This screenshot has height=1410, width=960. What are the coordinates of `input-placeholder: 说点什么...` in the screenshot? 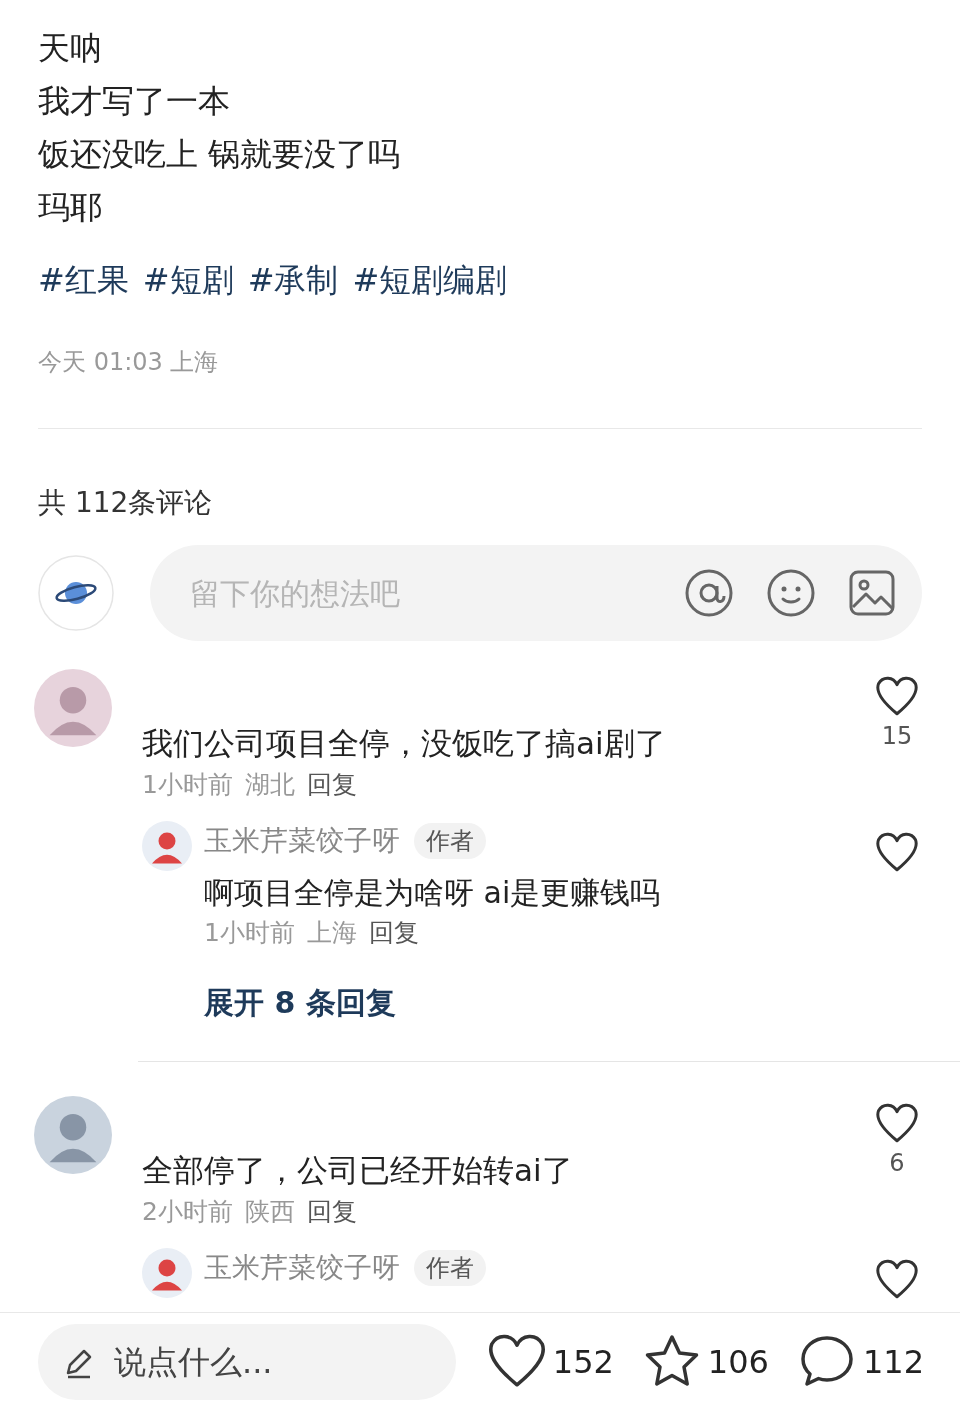 It's located at (193, 1362).